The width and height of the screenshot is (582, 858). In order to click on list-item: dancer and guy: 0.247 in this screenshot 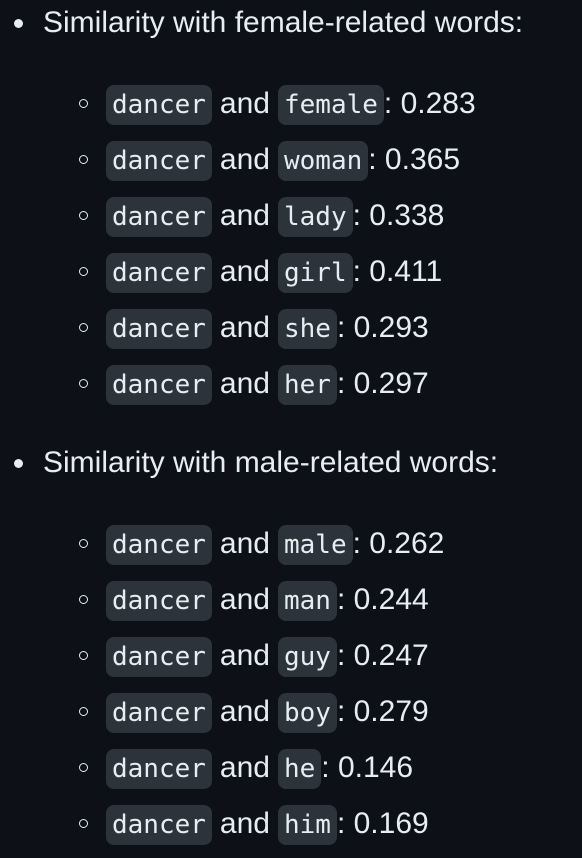, I will do `click(291, 656)`.